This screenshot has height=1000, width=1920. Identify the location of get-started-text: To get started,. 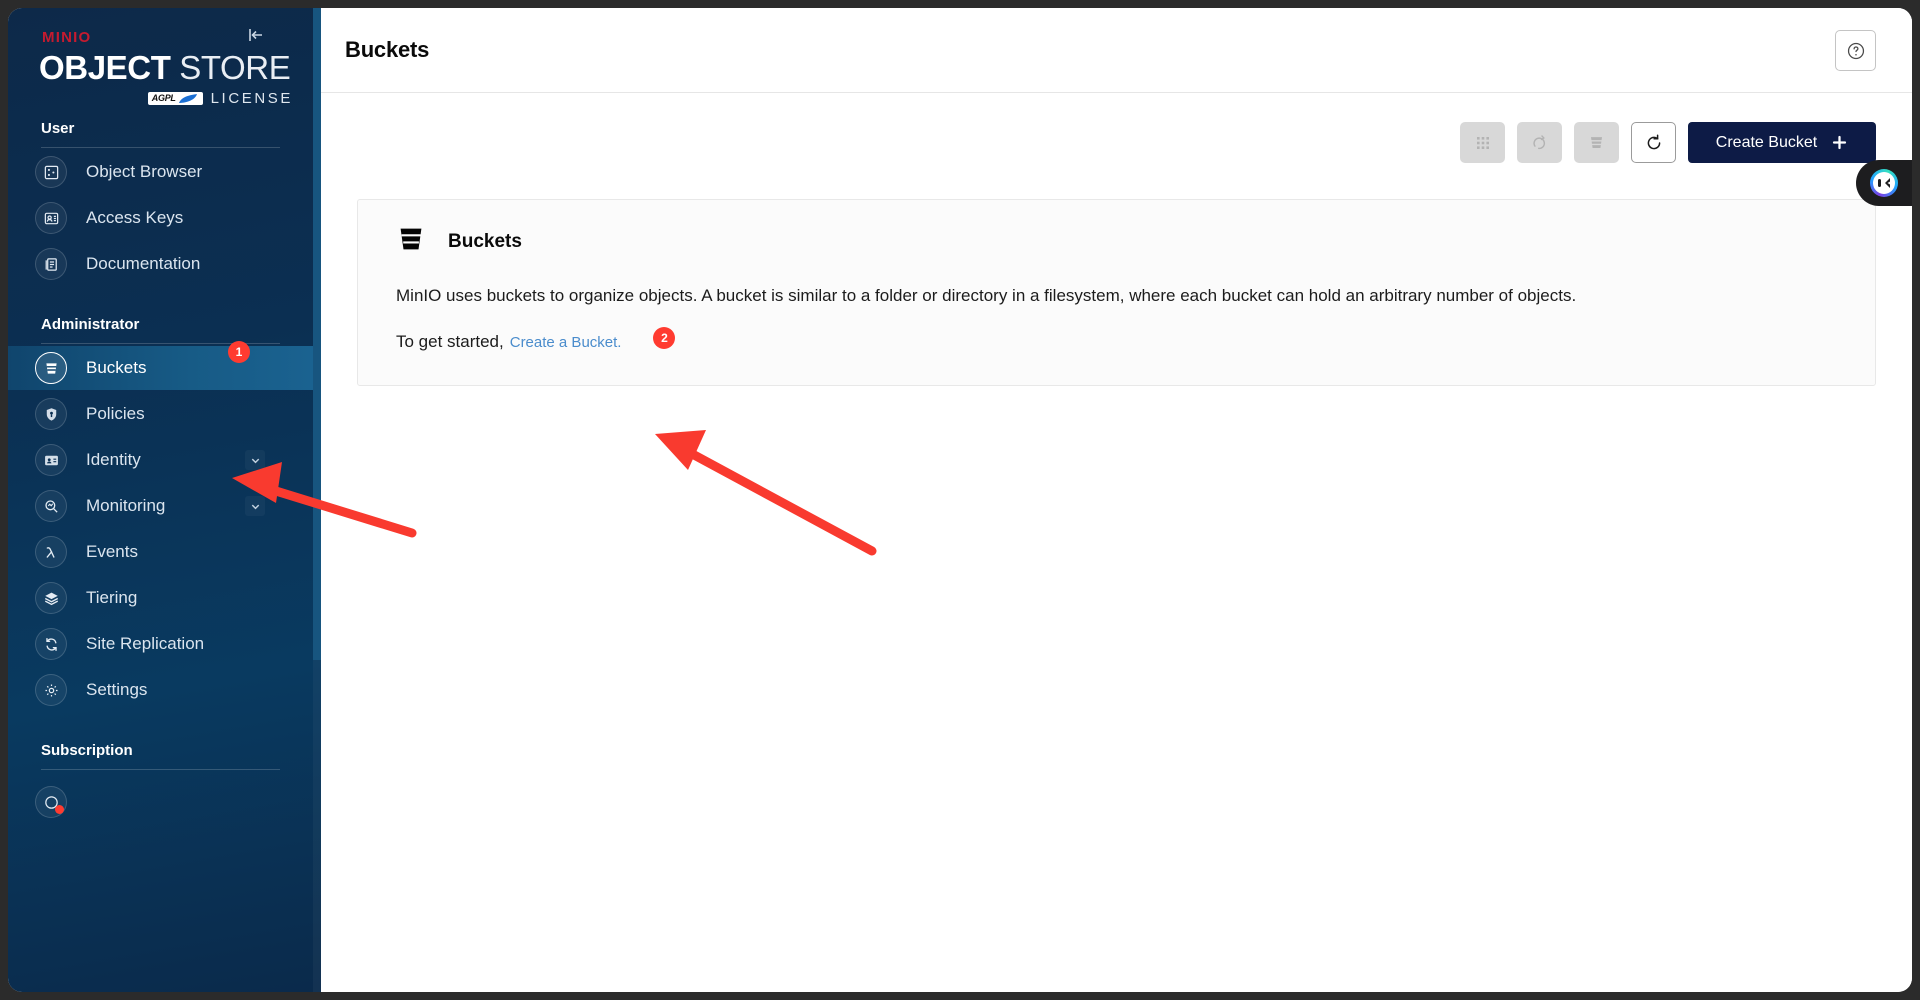
(450, 342).